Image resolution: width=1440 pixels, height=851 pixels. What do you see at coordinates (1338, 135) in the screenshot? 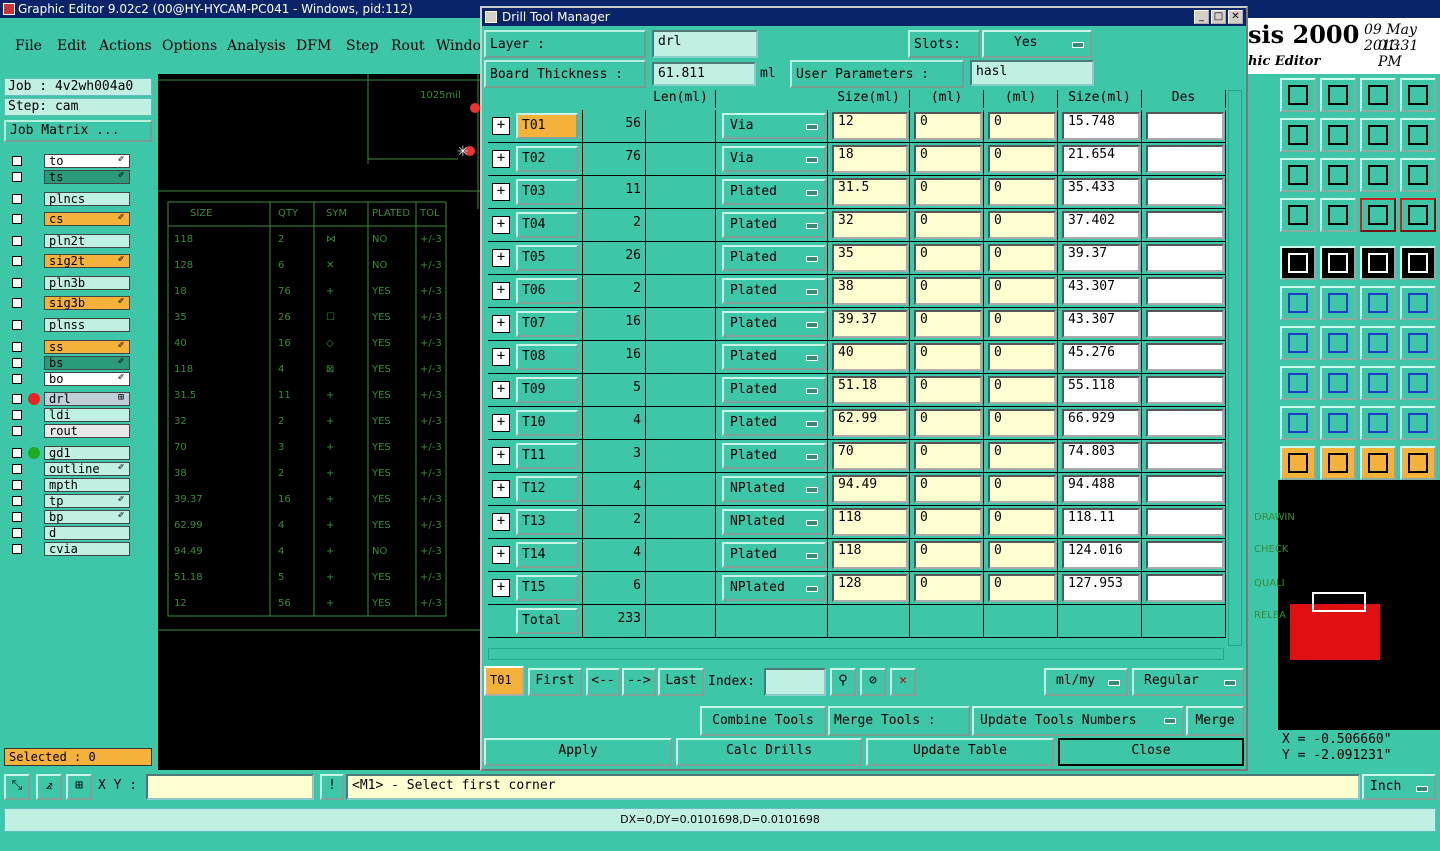
I see `right-arrow-icon` at bounding box center [1338, 135].